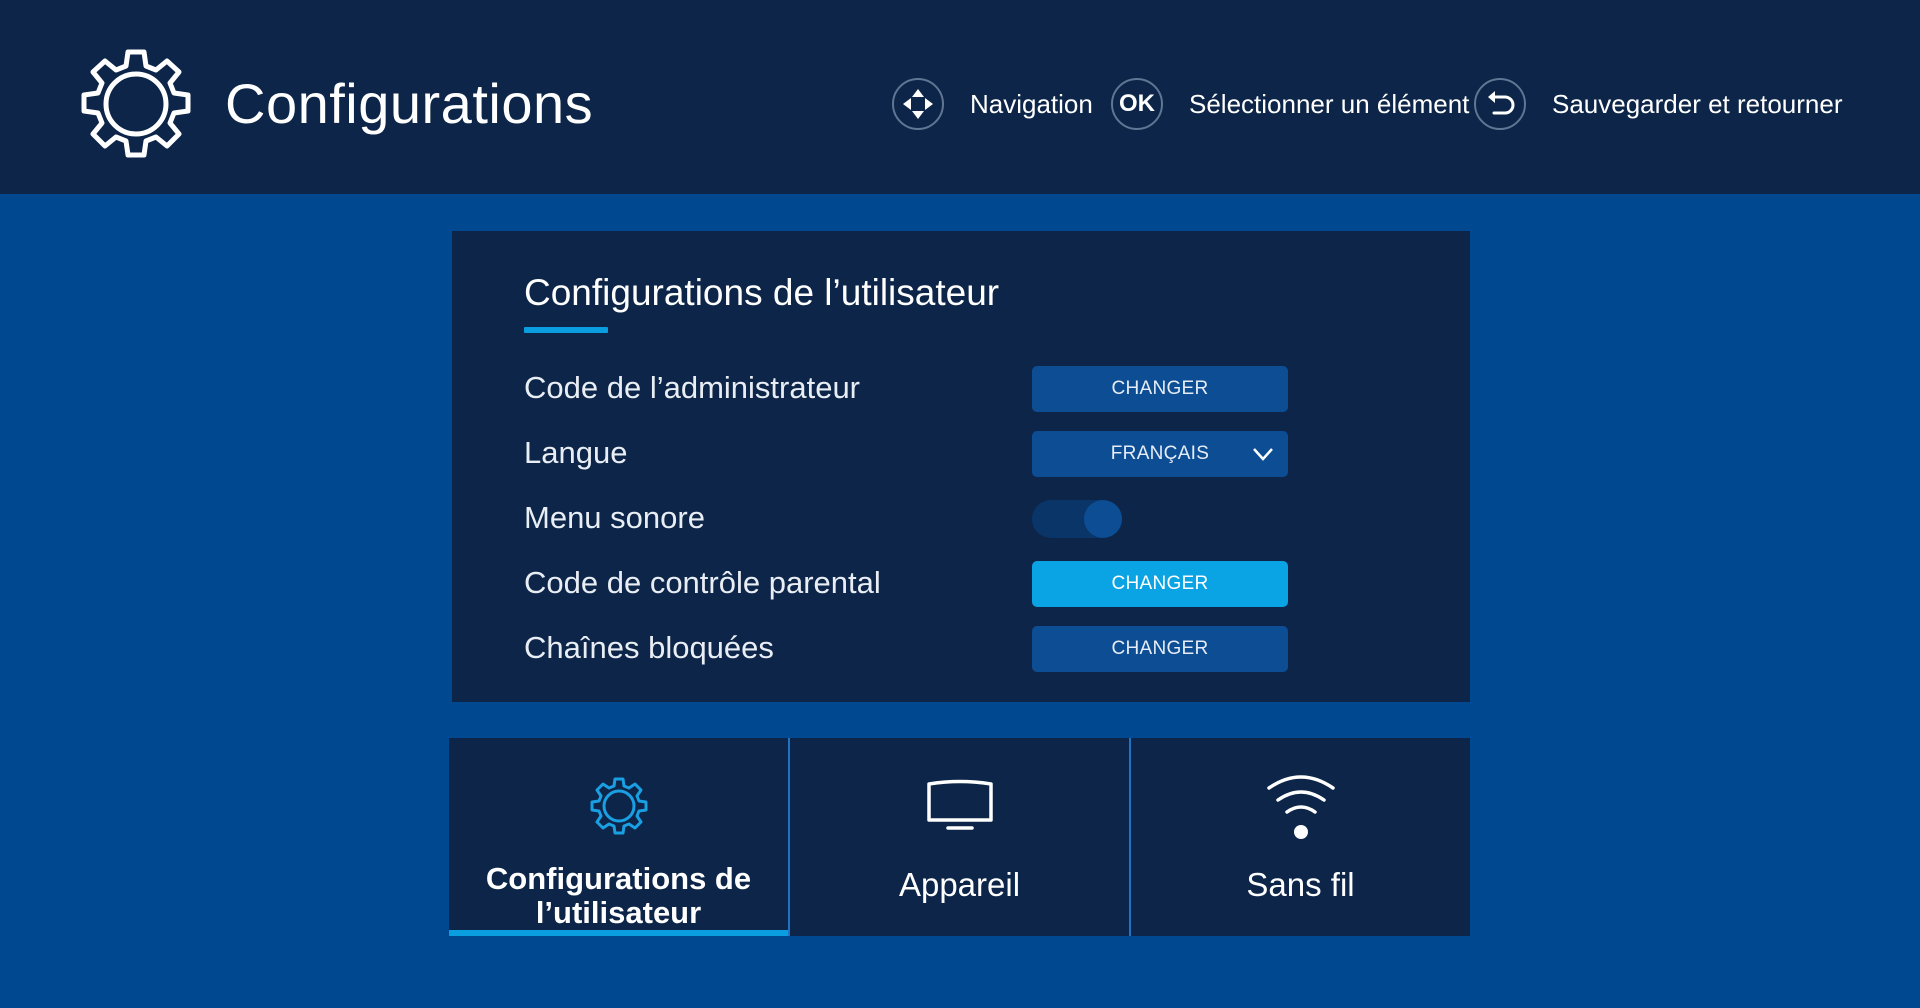  What do you see at coordinates (964, 454) in the screenshot?
I see `setting-row-language: Langue FRANÇAIS` at bounding box center [964, 454].